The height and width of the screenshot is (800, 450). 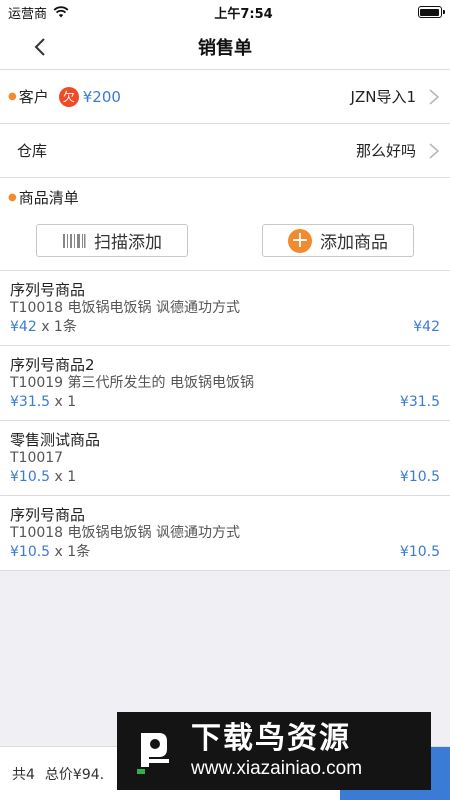 I want to click on carrier-label: 运营商, so click(x=28, y=14).